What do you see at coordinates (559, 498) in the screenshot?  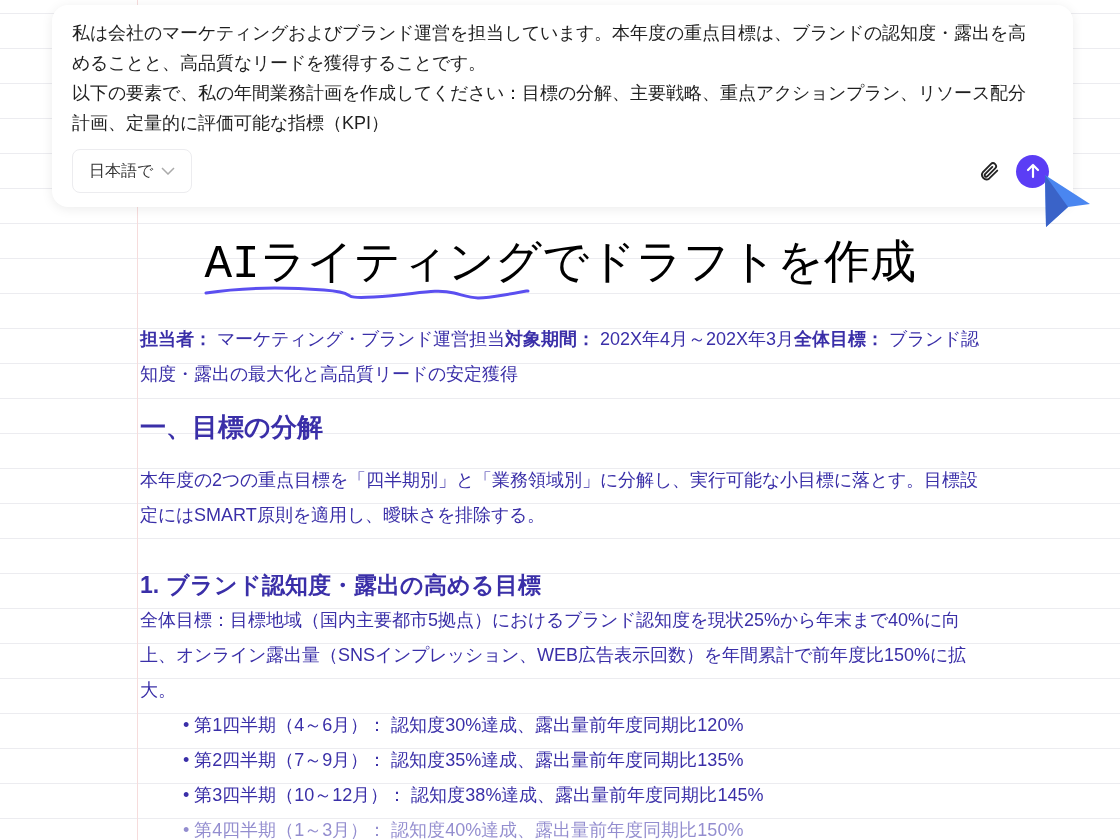 I see `body-paragraph: 本年度の2つの重点目標を「四半期別」と「業務領域別」に分解し、実行可能な小目標に落とす。目標設定にはSMART原則を適用し、曖昧さを排除する。` at bounding box center [559, 498].